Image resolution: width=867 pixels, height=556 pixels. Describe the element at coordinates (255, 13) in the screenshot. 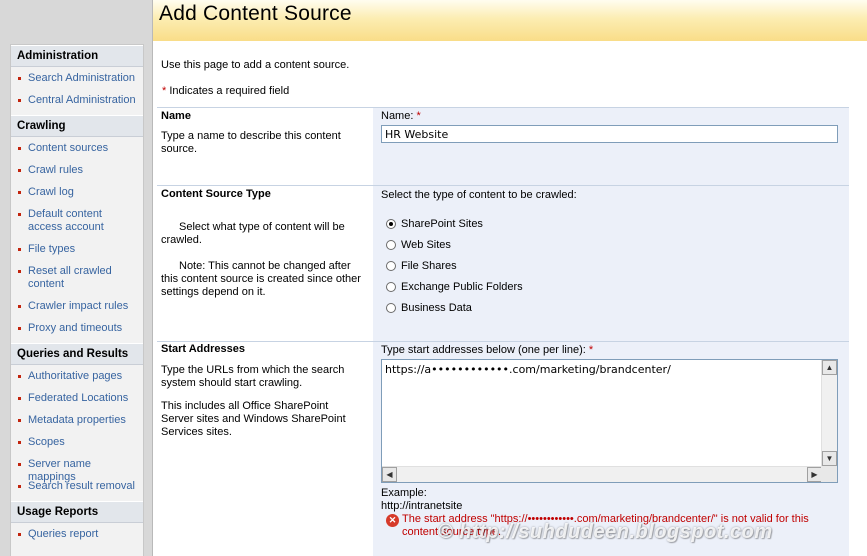

I see `page-title: Add Content Source` at that location.